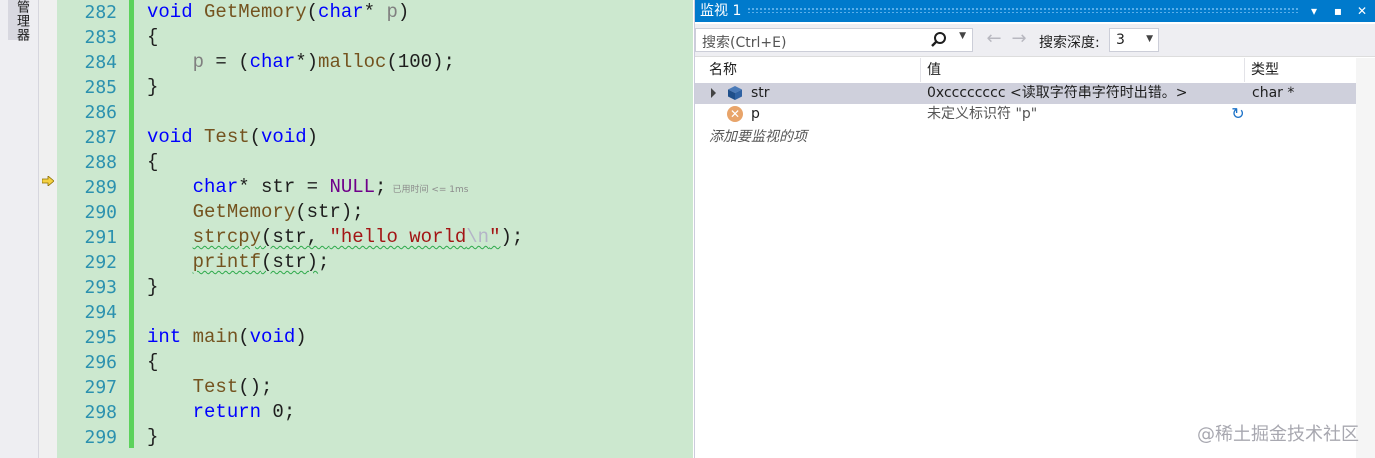 The image size is (1375, 458). What do you see at coordinates (18, 21) in the screenshot?
I see `side-tab-label: 管理器` at bounding box center [18, 21].